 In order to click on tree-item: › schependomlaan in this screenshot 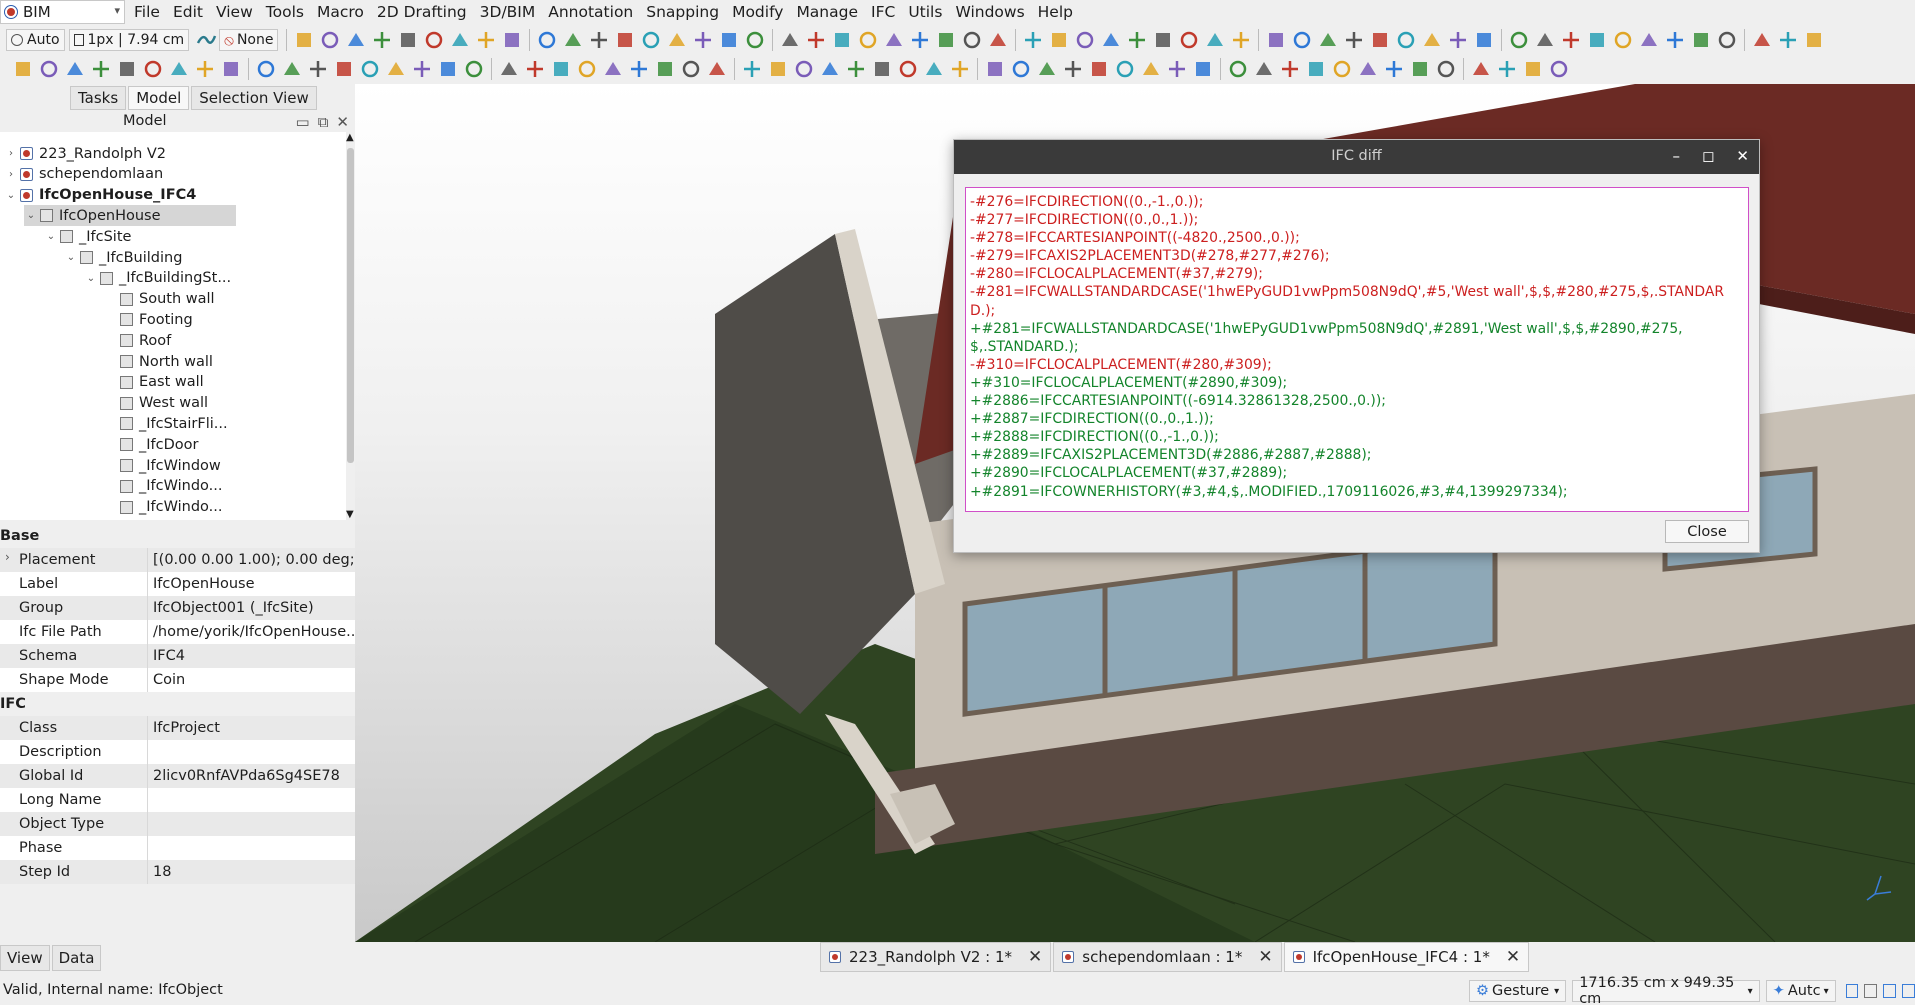, I will do `click(83, 174)`.